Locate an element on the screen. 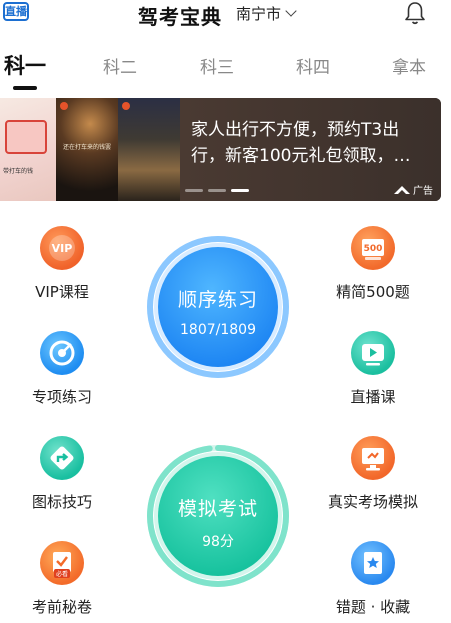 The height and width of the screenshot is (623, 451). special-practice-label: 专项练习 is located at coordinates (61, 397).